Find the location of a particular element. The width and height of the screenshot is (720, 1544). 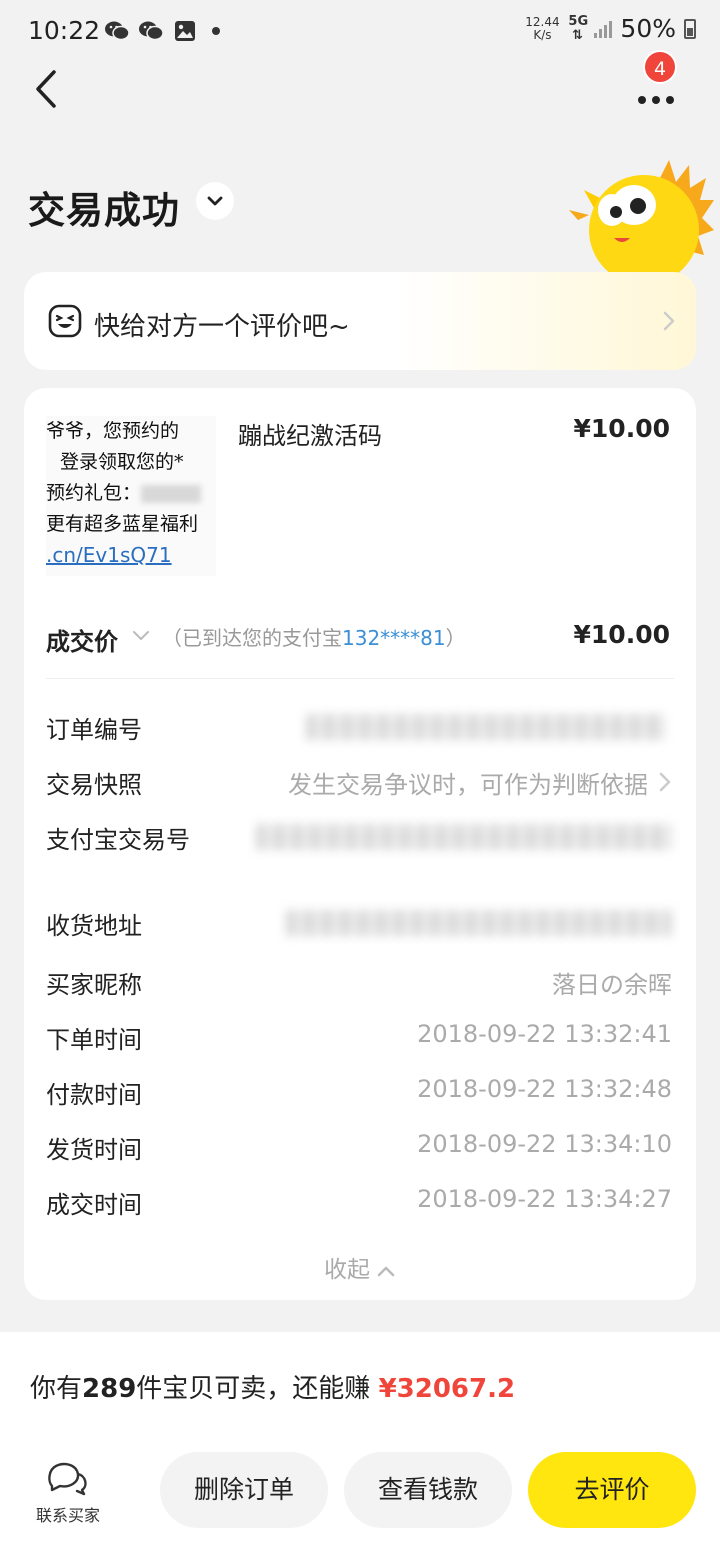

snapshot-row: 交易快照 发生交易争议时，可作为判断依据 is located at coordinates (359, 781).